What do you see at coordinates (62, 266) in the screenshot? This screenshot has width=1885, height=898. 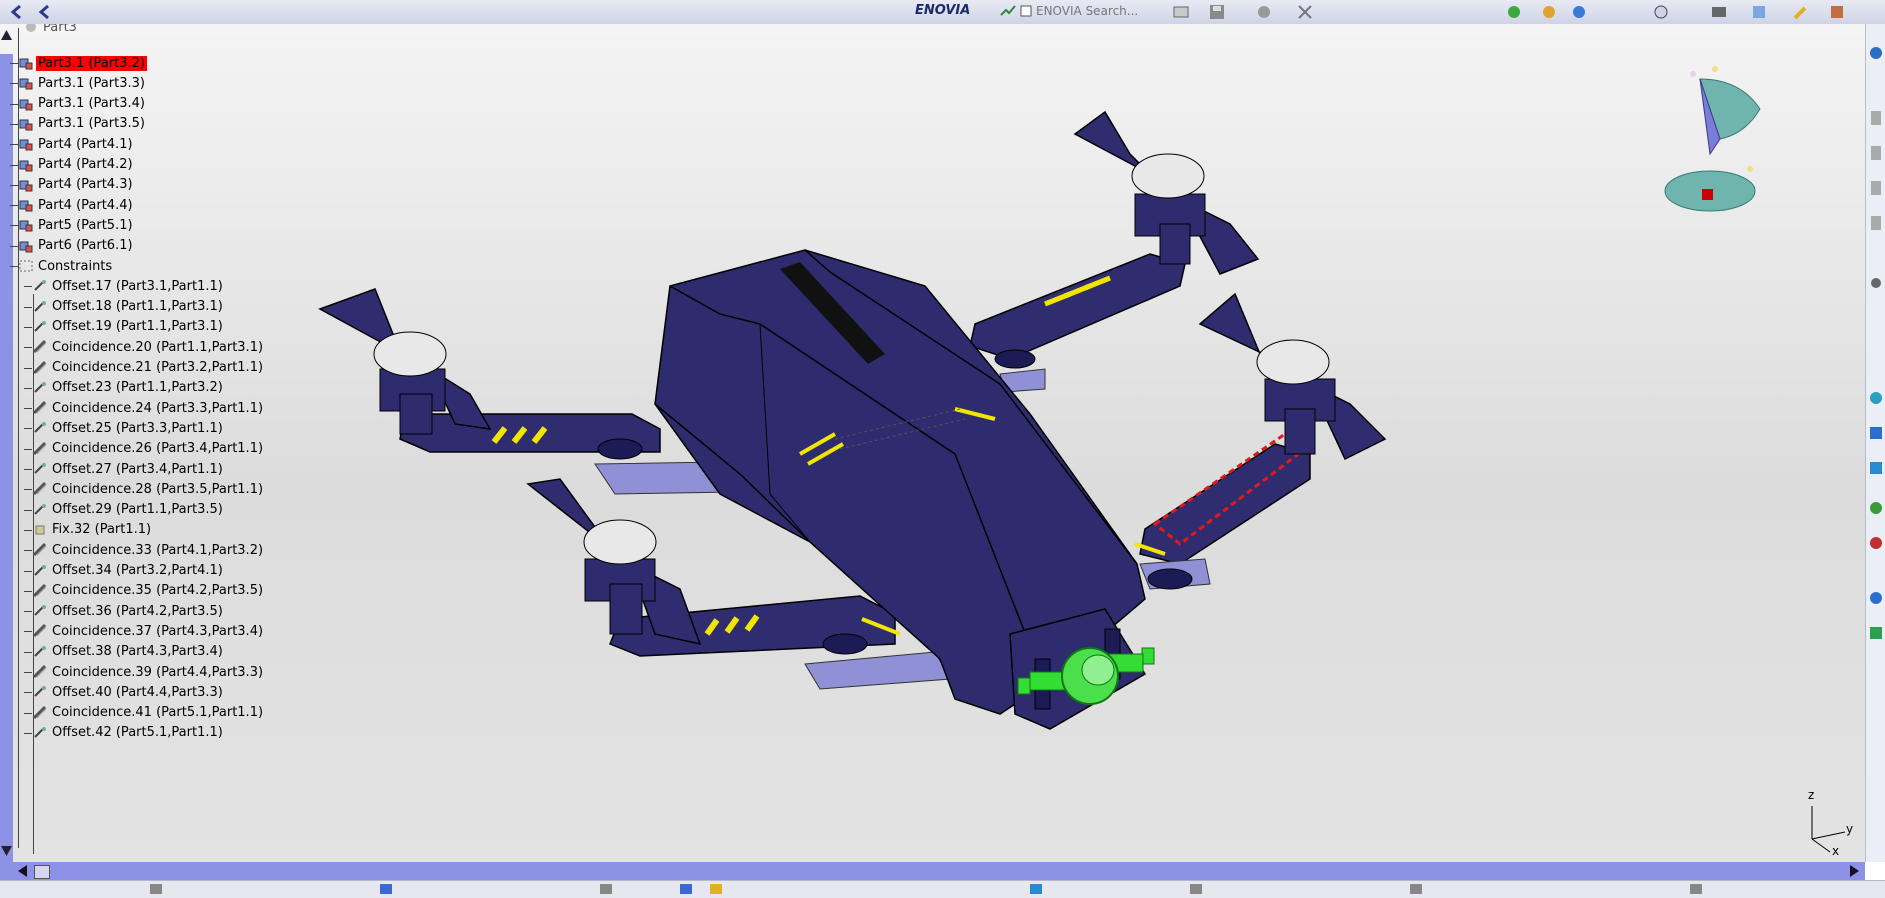 I see `tree-item-constraints: Constraints` at bounding box center [62, 266].